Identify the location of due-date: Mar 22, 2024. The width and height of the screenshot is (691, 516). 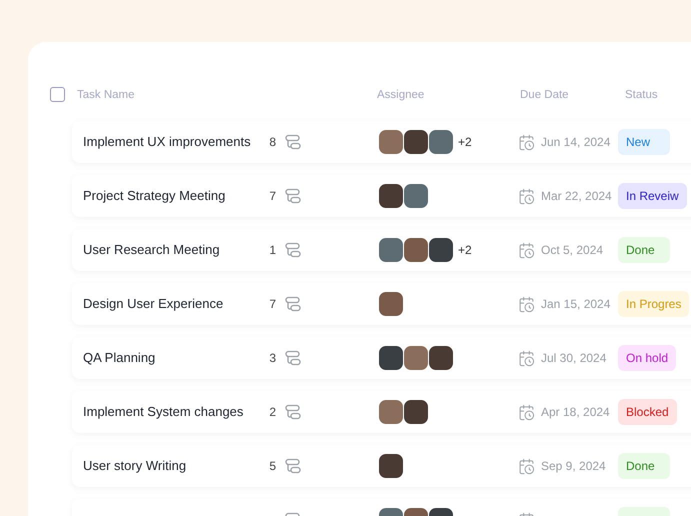
(576, 196).